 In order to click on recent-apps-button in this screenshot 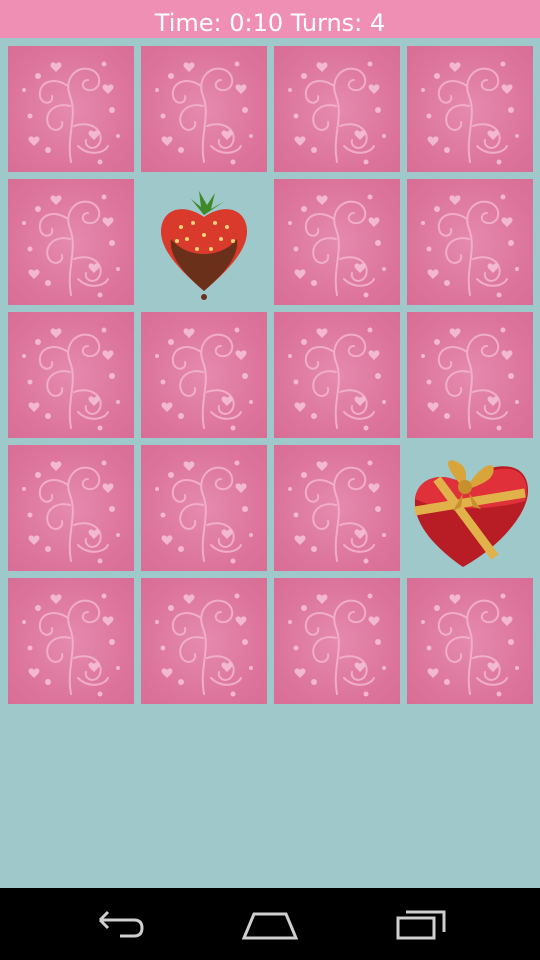, I will do `click(422, 924)`.